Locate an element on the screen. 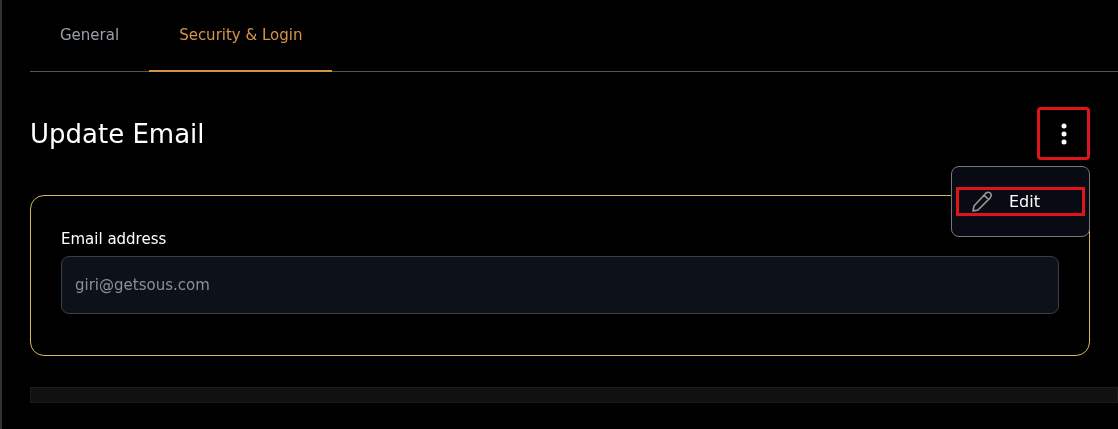 This screenshot has width=1118, height=429. more-icon is located at coordinates (1063, 133).